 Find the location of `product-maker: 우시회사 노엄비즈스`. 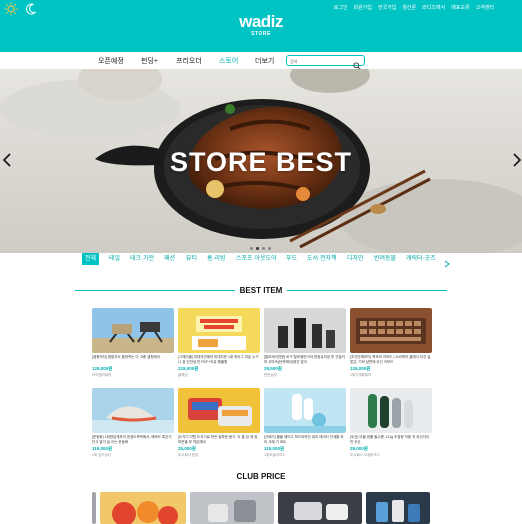

product-maker: 우시회사 노엄비즈스 is located at coordinates (365, 455).